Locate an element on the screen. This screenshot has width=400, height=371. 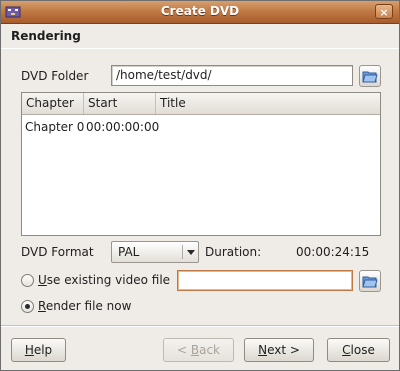
dvd-format-value: PAL is located at coordinates (129, 252).